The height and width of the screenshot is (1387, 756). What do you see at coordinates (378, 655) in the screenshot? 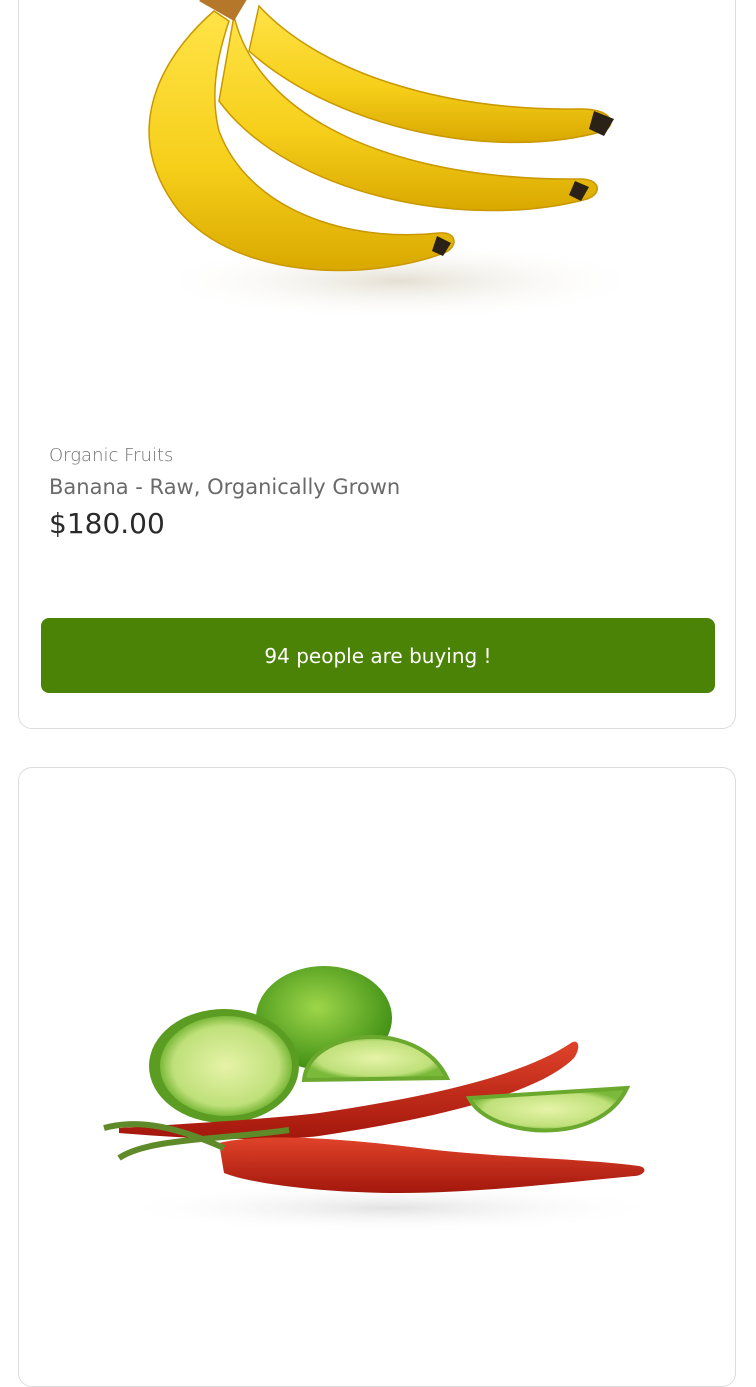
I see `buying-button: 94 people are buying !` at bounding box center [378, 655].